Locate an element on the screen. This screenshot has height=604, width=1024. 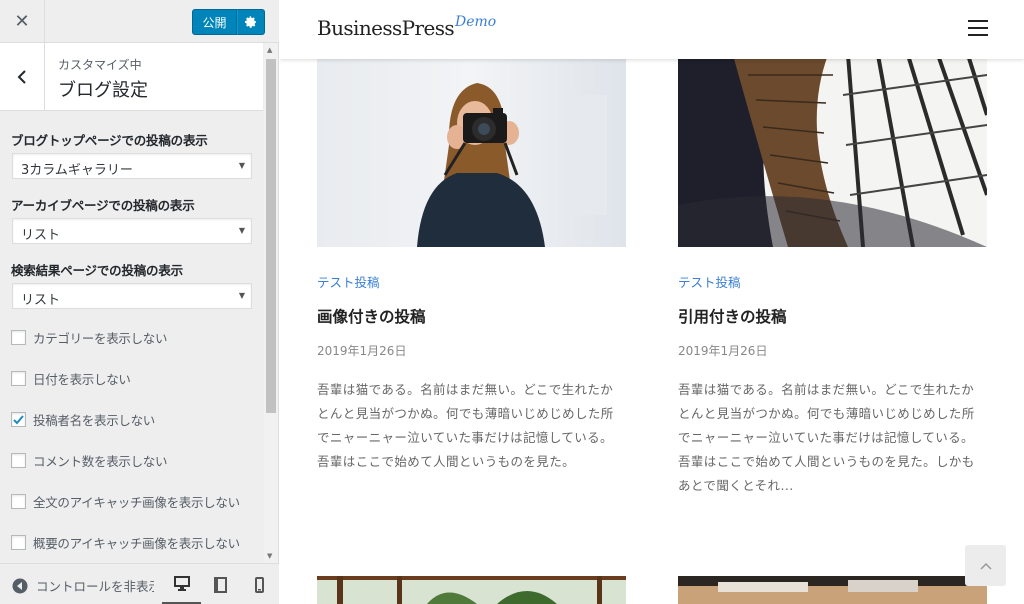
scrollbar-thumb is located at coordinates (271, 236).